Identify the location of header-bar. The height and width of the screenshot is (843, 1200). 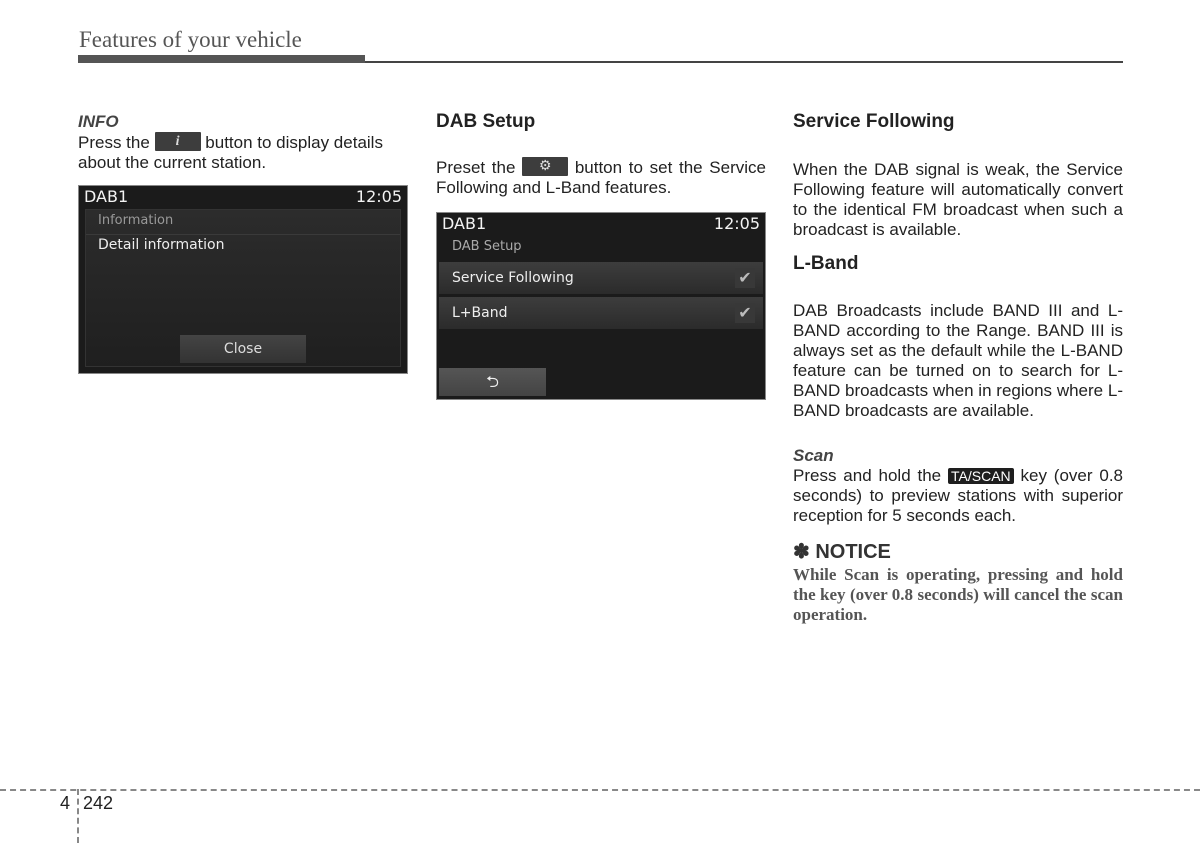
(221, 59).